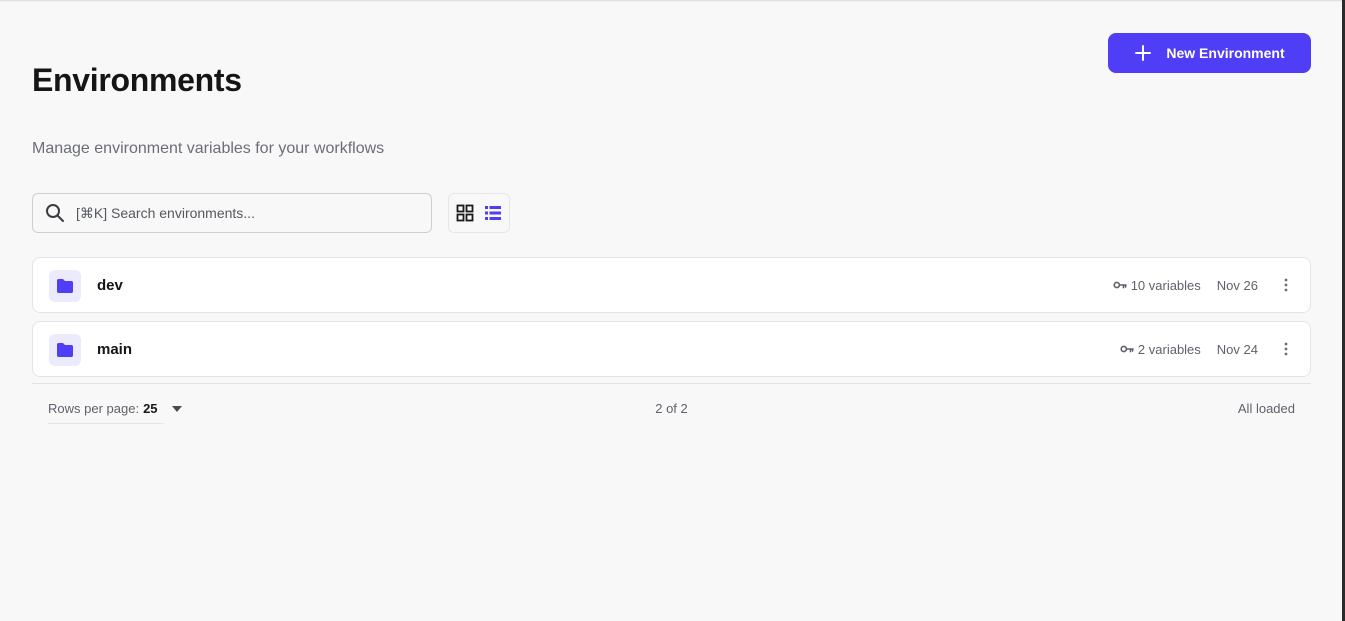  What do you see at coordinates (1203, 285) in the screenshot?
I see `environment-meta: 10 variables Nov 26` at bounding box center [1203, 285].